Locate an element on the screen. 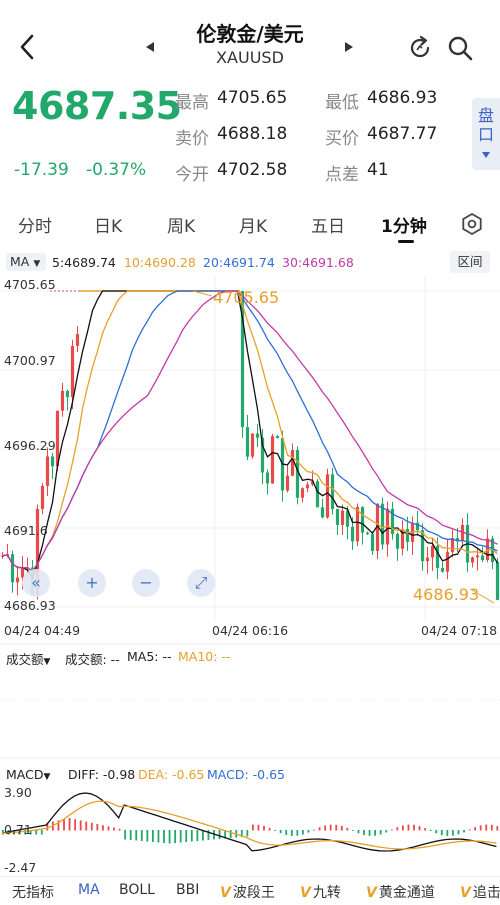 The height and width of the screenshot is (905, 500). zoom-out-button: − is located at coordinates (146, 583).